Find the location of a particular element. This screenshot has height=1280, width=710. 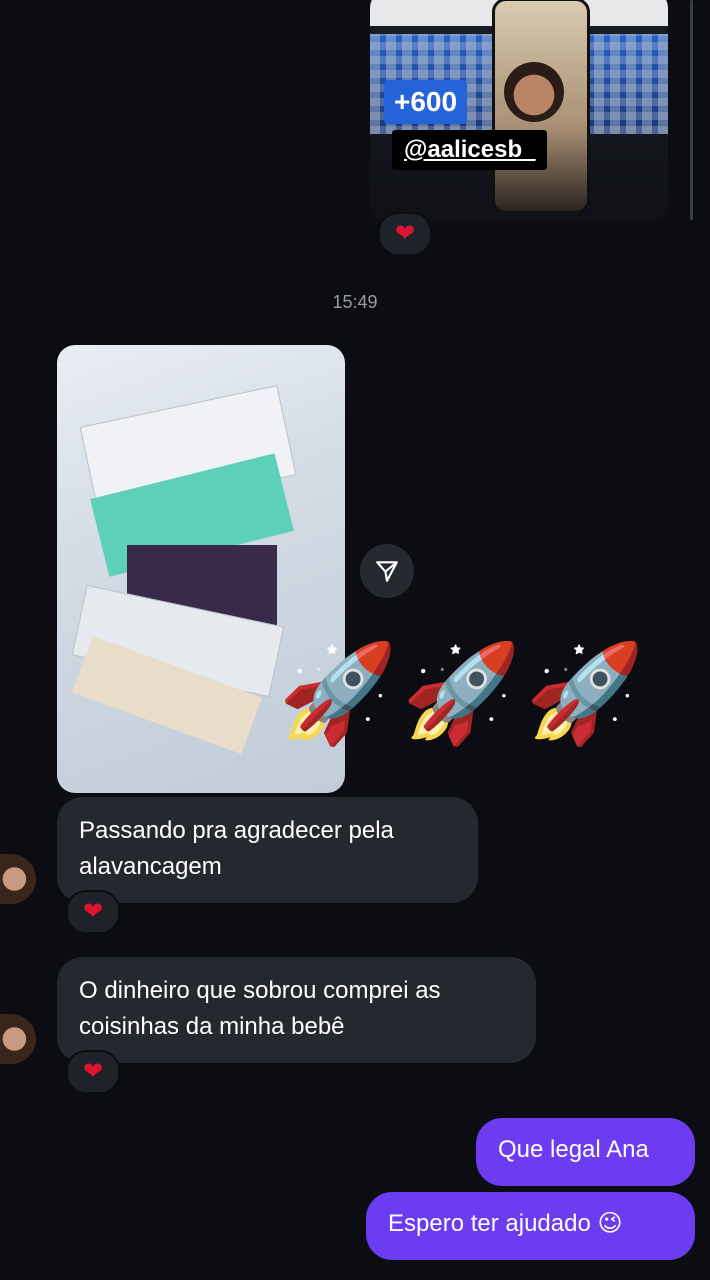

story-face-image is located at coordinates (534, 92).